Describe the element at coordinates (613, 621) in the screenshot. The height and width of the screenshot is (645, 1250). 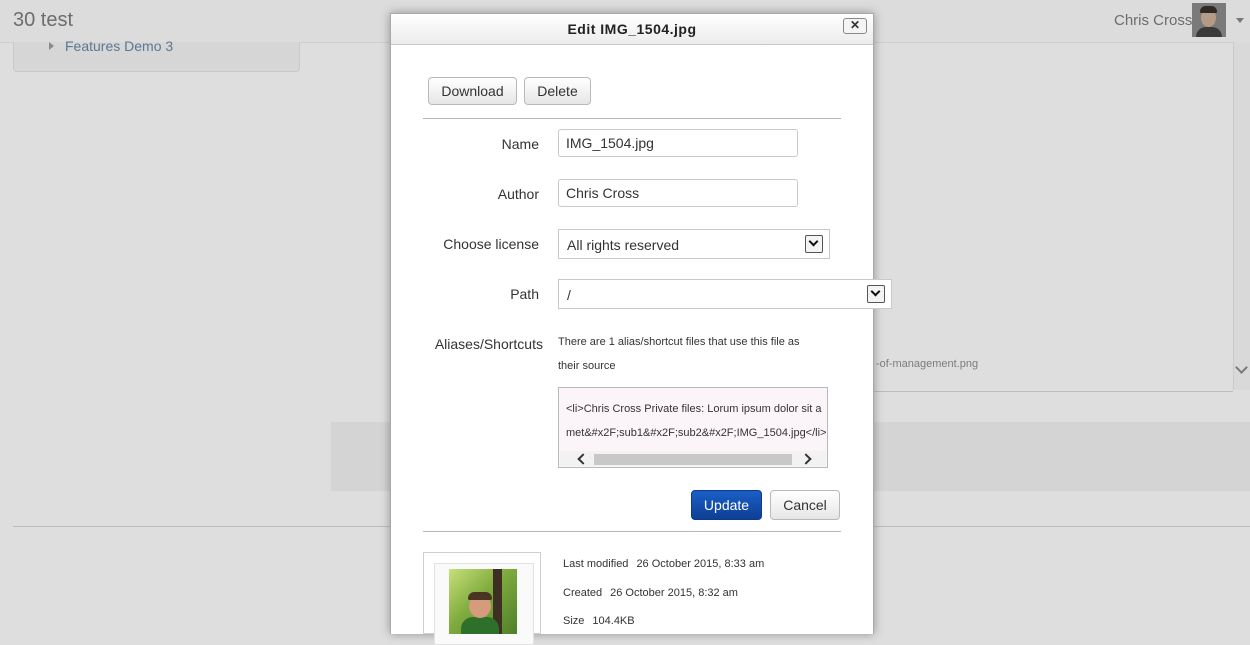
I see `size-value: 104.4KB` at that location.